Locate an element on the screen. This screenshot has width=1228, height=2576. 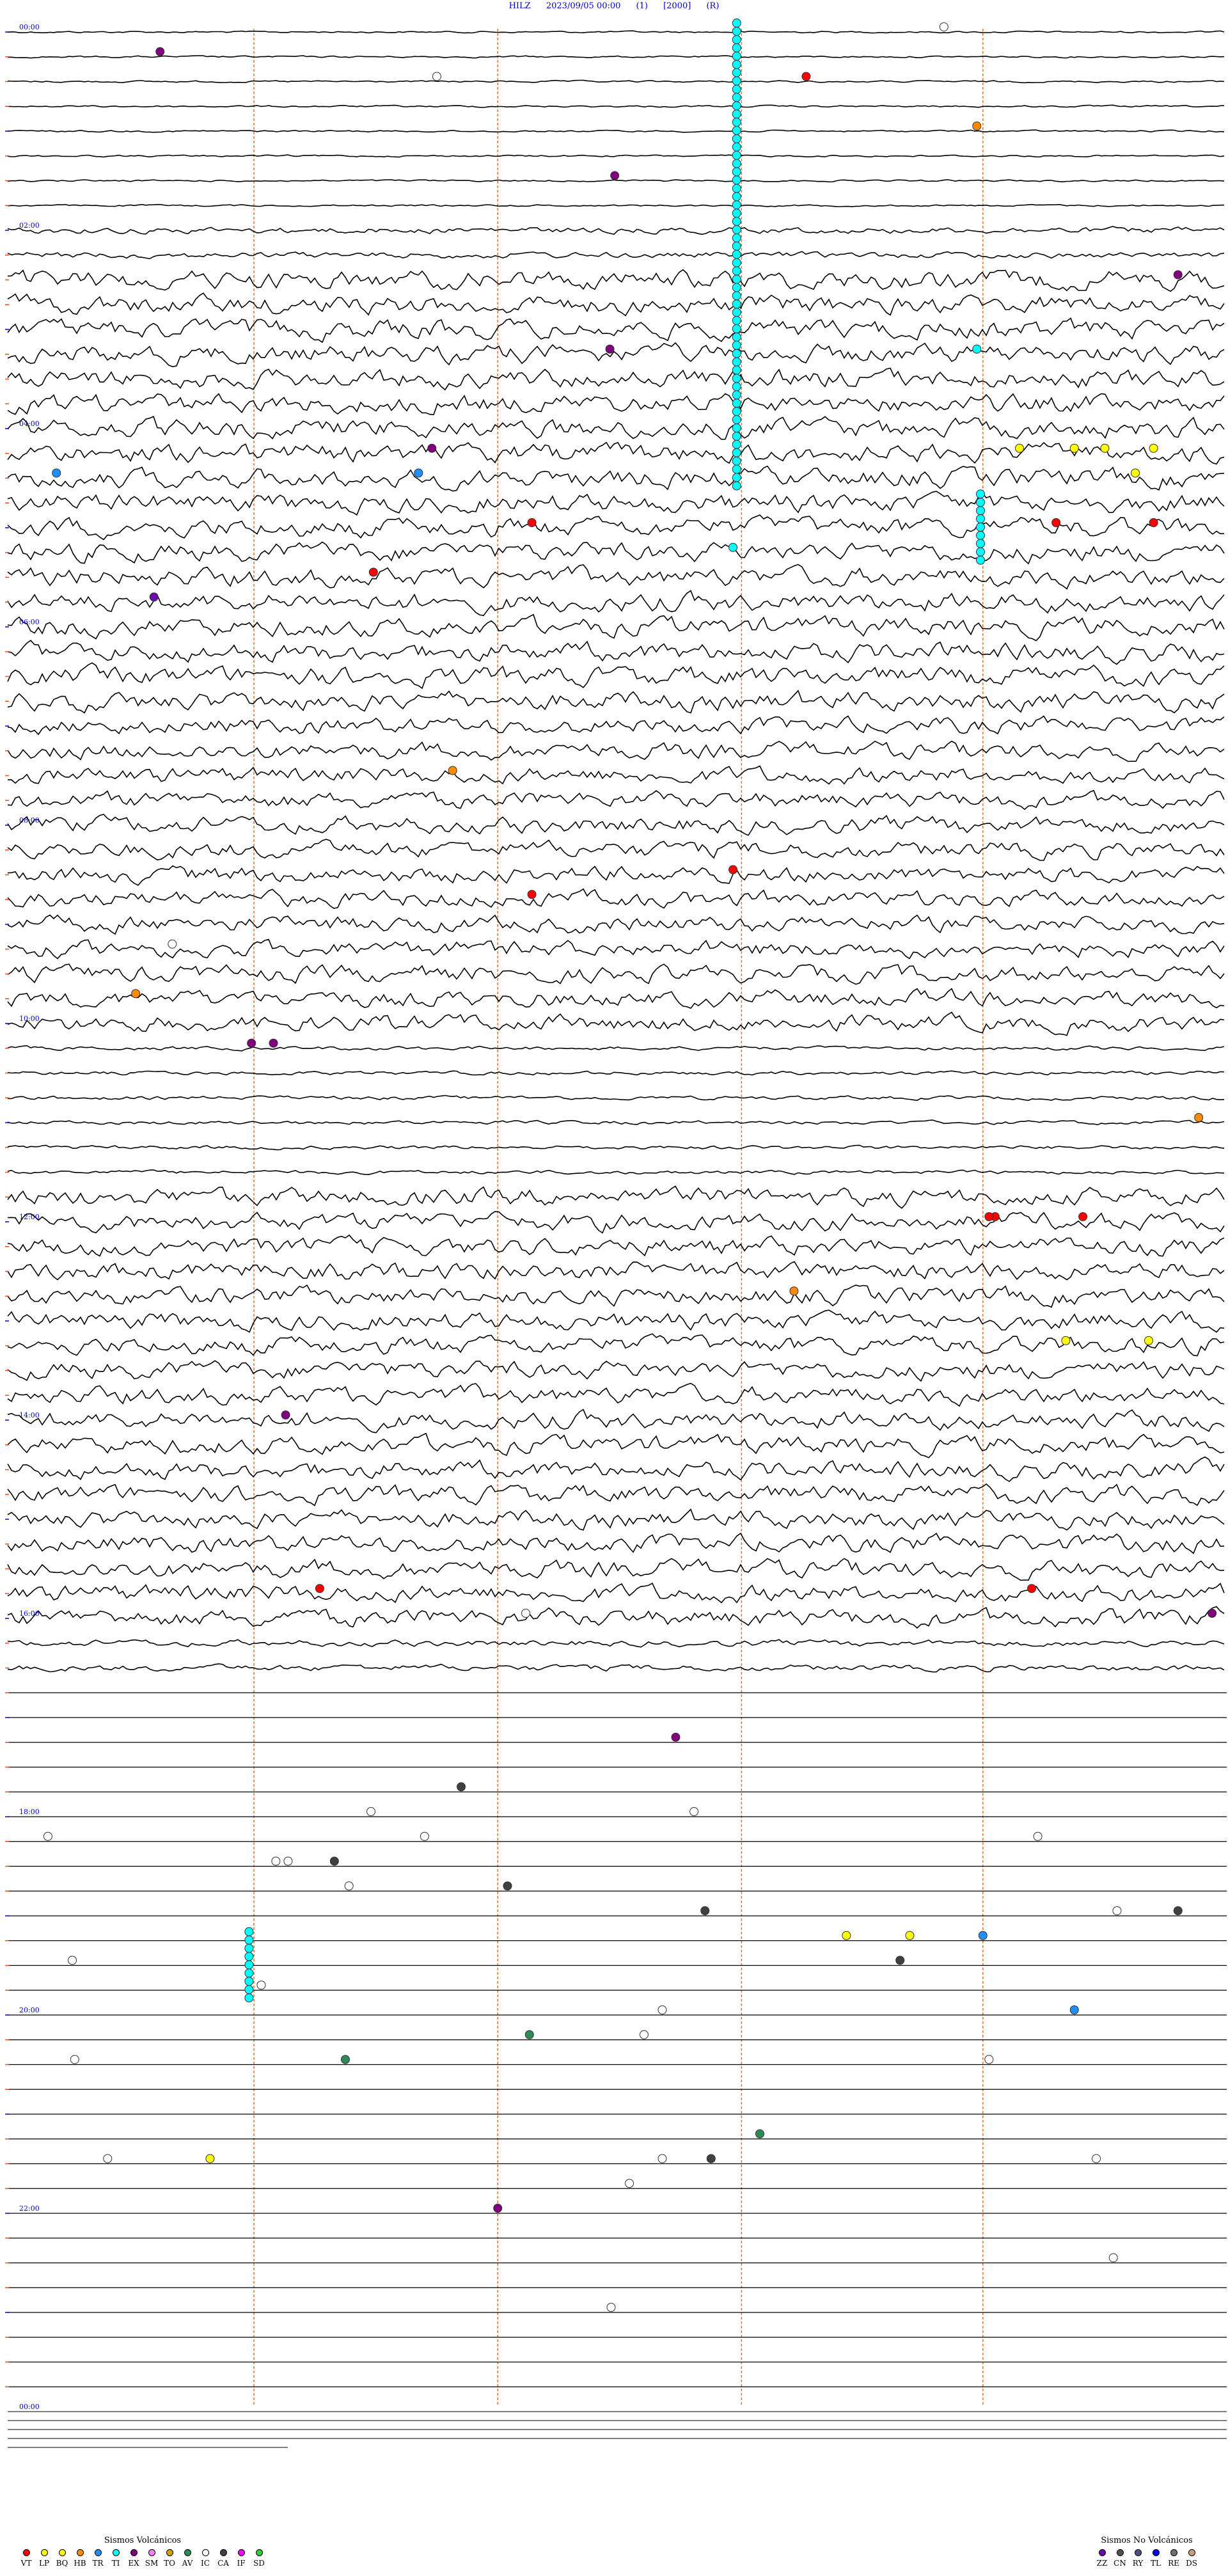
legend-code: BQ is located at coordinates (62, 2563).